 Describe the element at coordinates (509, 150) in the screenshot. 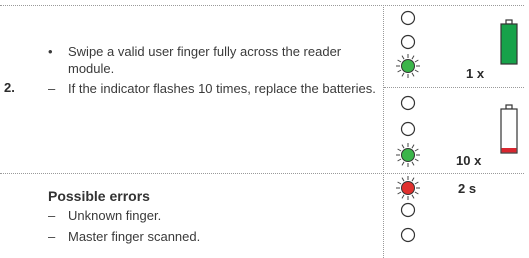

I see `battery-low-level-icon` at that location.